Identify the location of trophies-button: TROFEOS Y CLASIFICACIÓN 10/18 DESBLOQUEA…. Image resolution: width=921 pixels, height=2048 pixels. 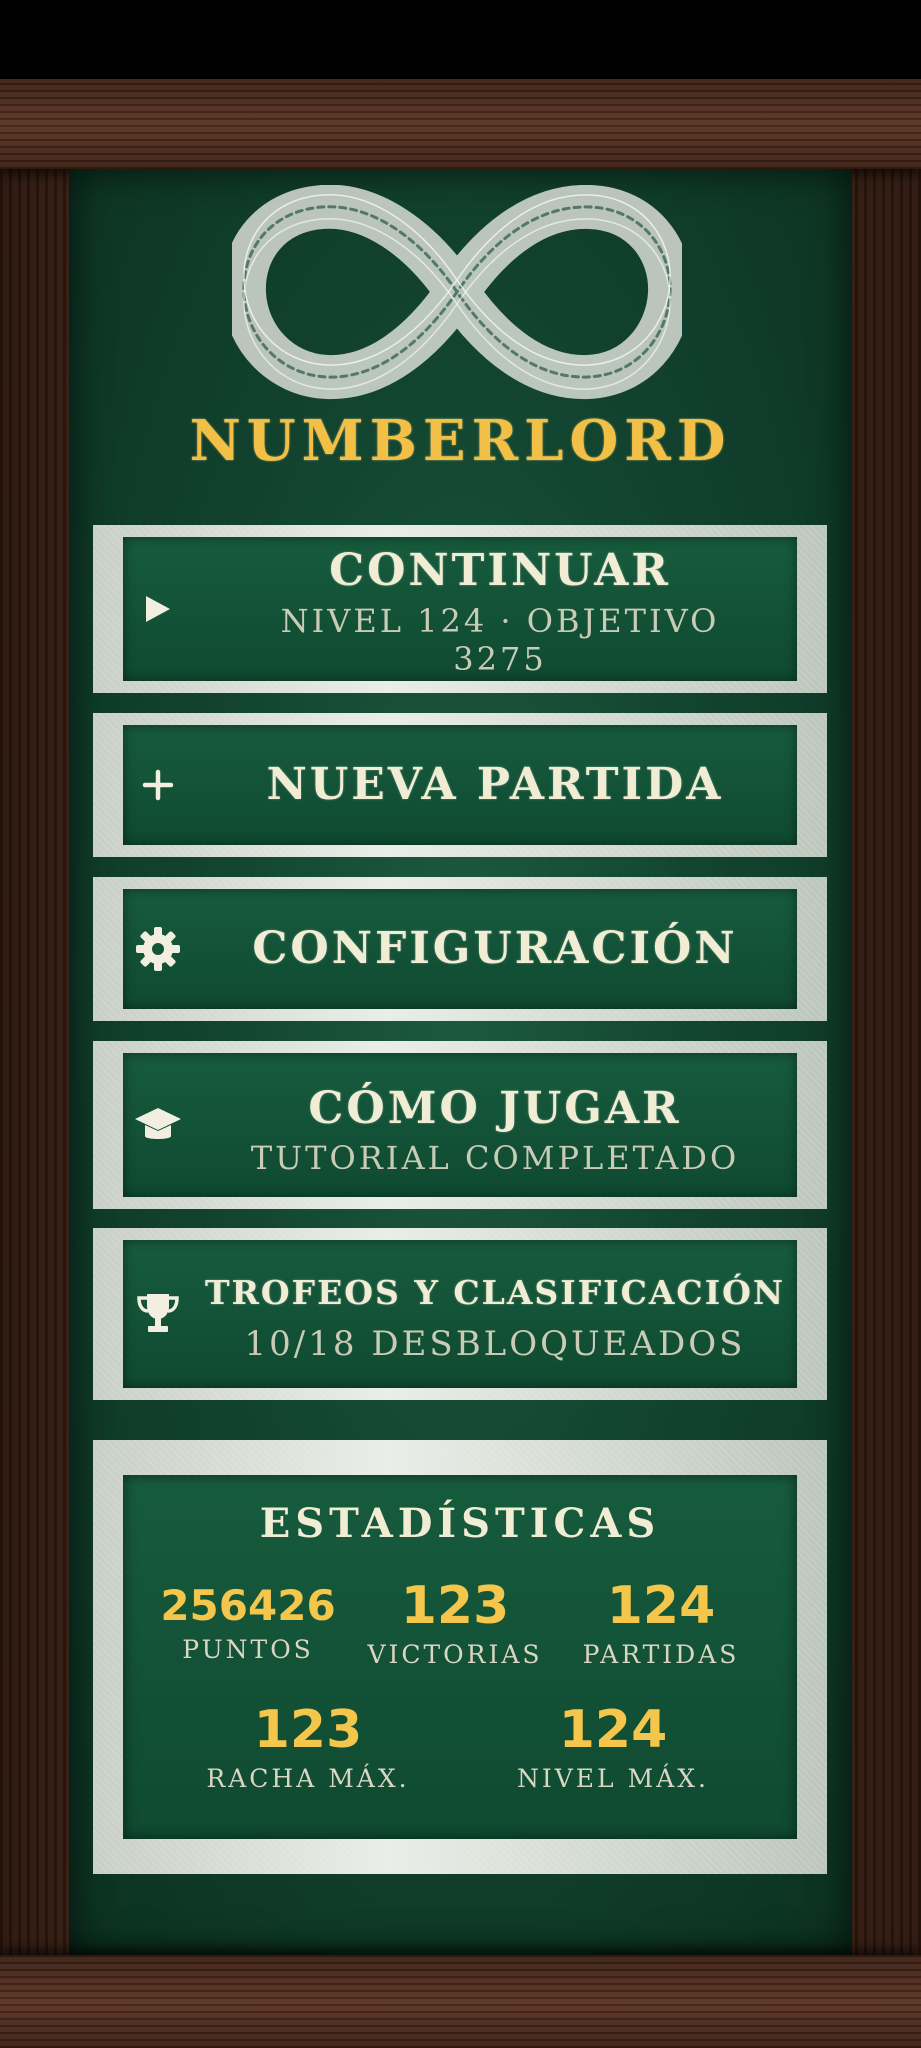
(460, 1314).